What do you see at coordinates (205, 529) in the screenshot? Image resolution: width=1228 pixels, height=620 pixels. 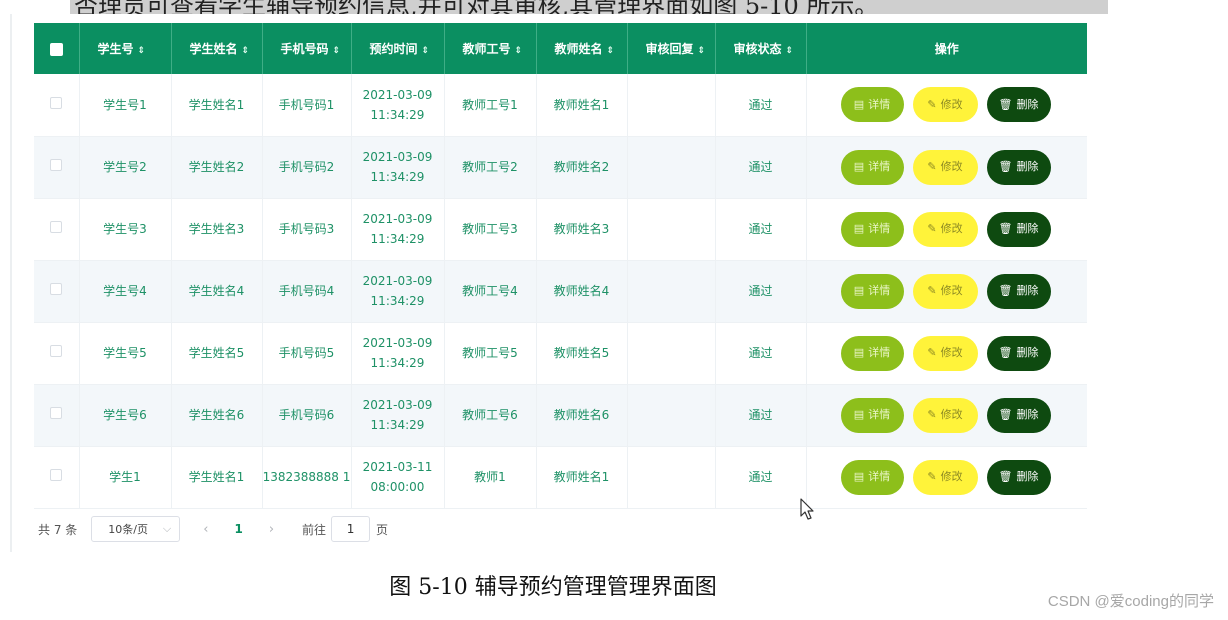 I see `prev-page-button: ‹` at bounding box center [205, 529].